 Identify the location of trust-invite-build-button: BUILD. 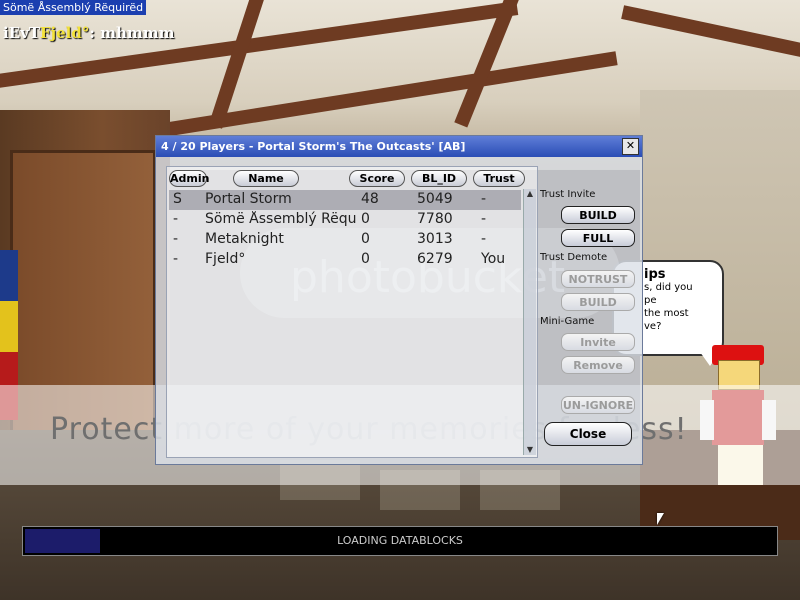
(598, 215).